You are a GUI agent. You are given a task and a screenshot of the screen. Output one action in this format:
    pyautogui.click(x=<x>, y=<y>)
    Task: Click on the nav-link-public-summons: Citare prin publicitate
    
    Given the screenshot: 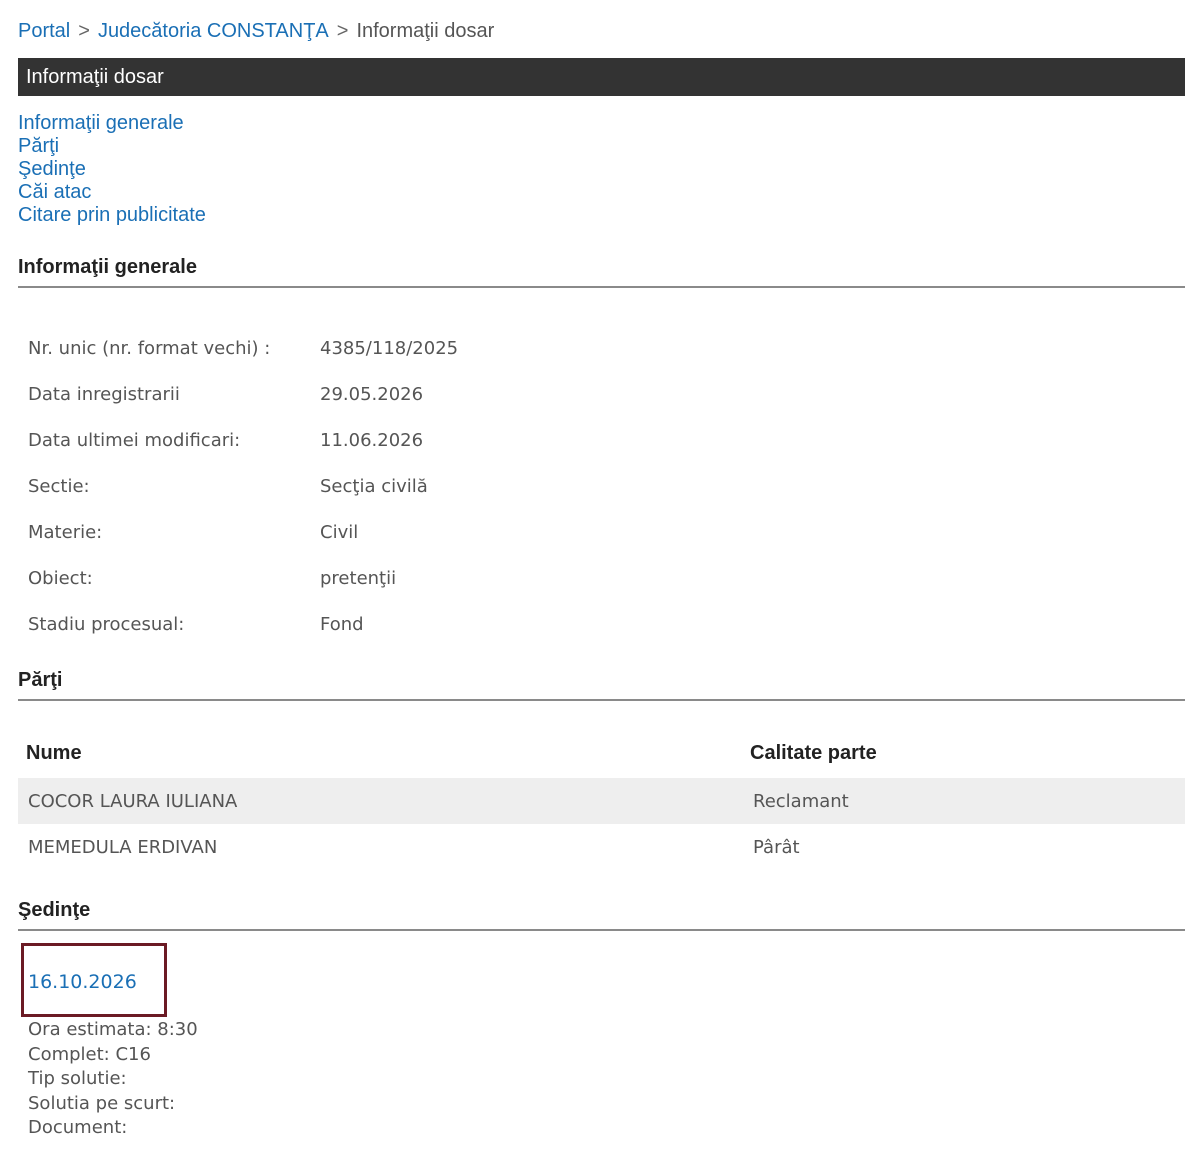 What is the action you would take?
    pyautogui.click(x=112, y=215)
    